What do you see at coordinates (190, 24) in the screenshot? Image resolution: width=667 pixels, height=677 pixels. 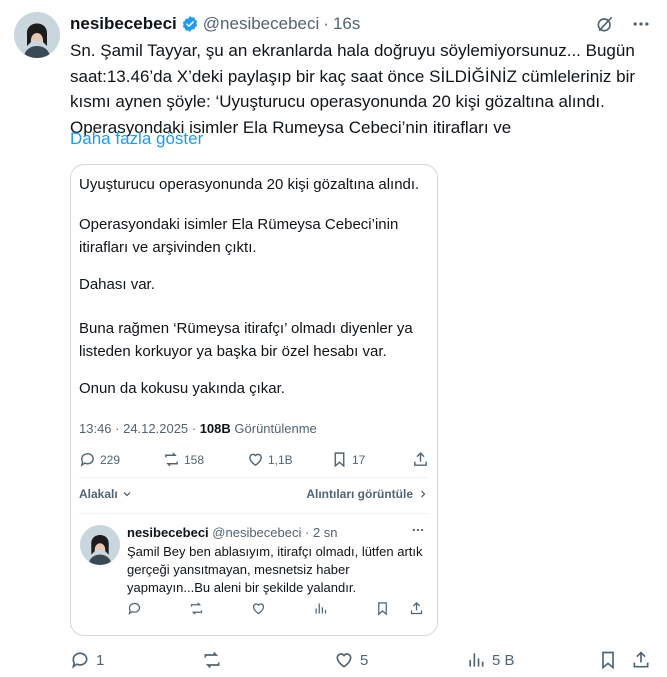 I see `verified-badge-icon` at bounding box center [190, 24].